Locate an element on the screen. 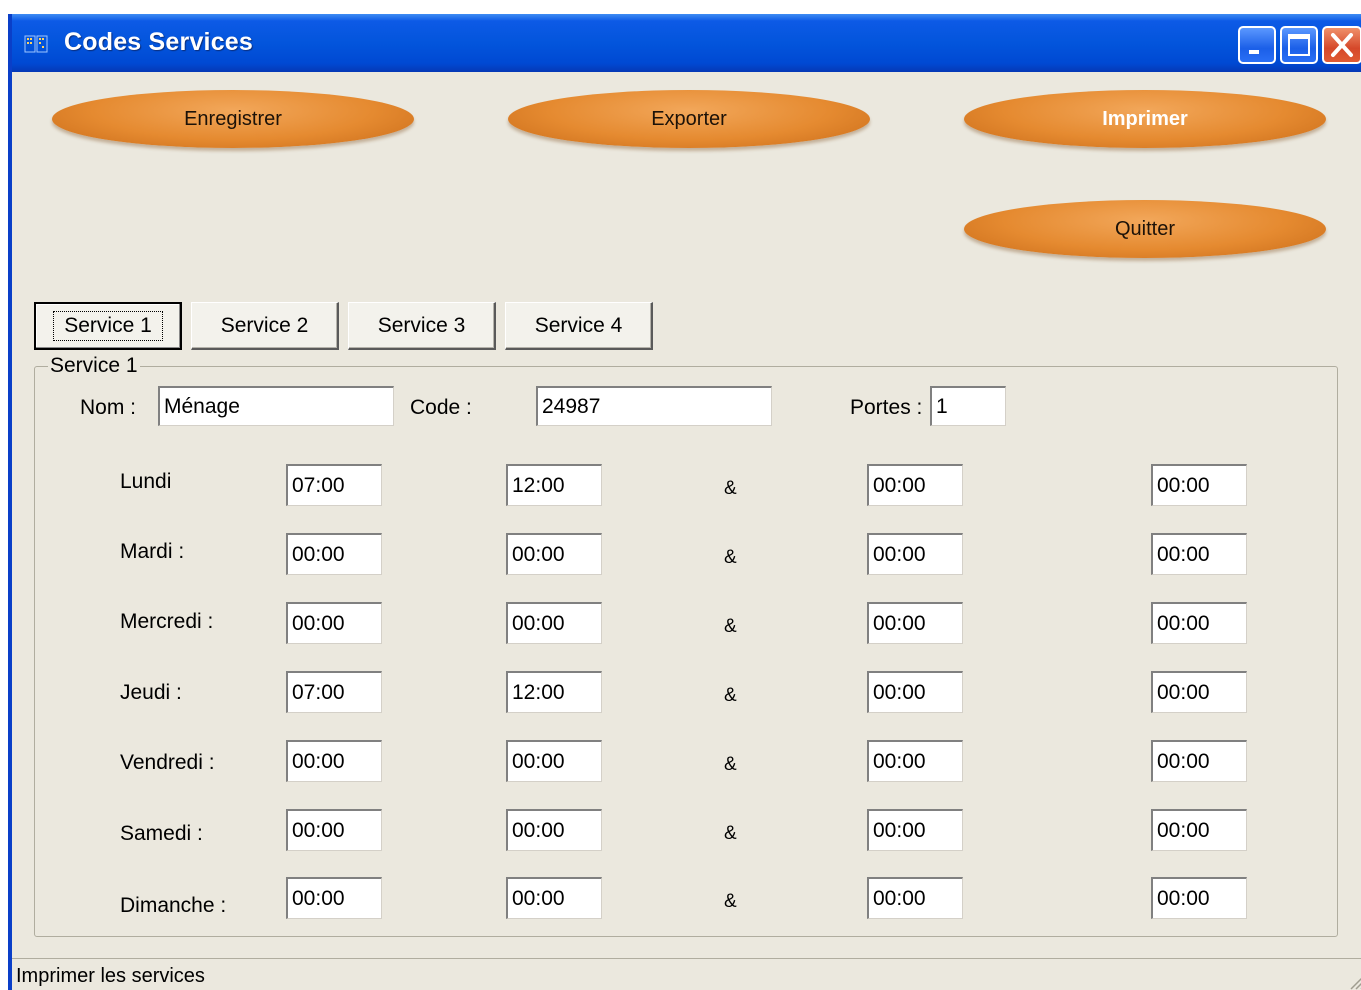  tab-label: Service 4 is located at coordinates (578, 325).